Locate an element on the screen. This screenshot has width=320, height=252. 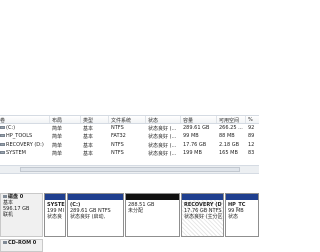
column-percent: % is located at coordinates (249, 119).